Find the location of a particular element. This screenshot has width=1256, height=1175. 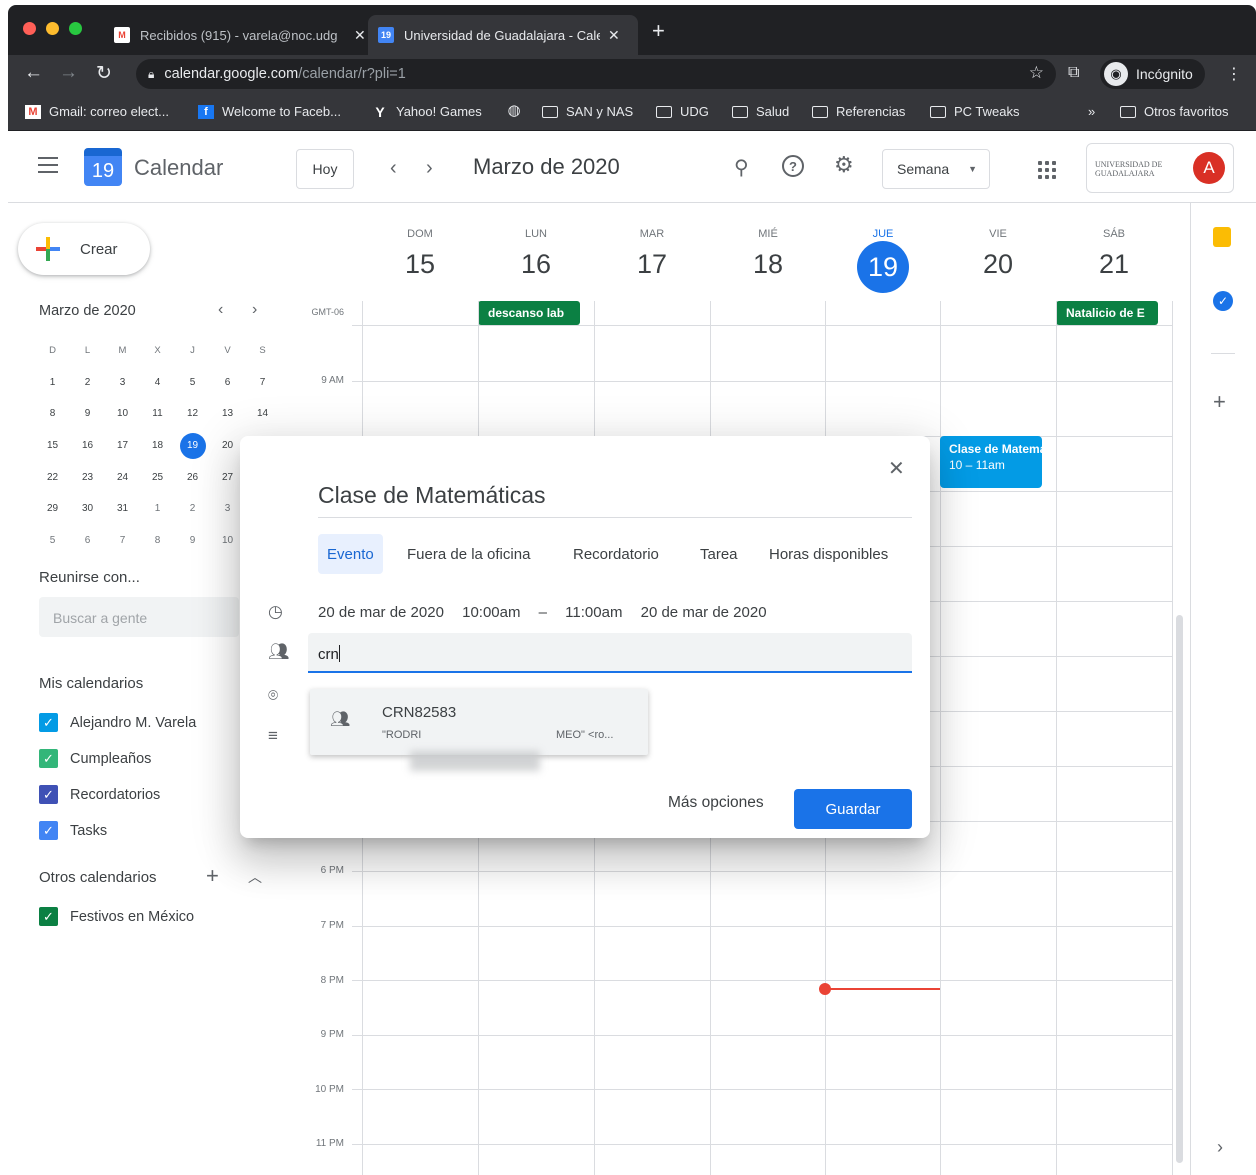

account-switcher: UNIVERSIDAD DE GUADALAJARA A is located at coordinates (1160, 168).